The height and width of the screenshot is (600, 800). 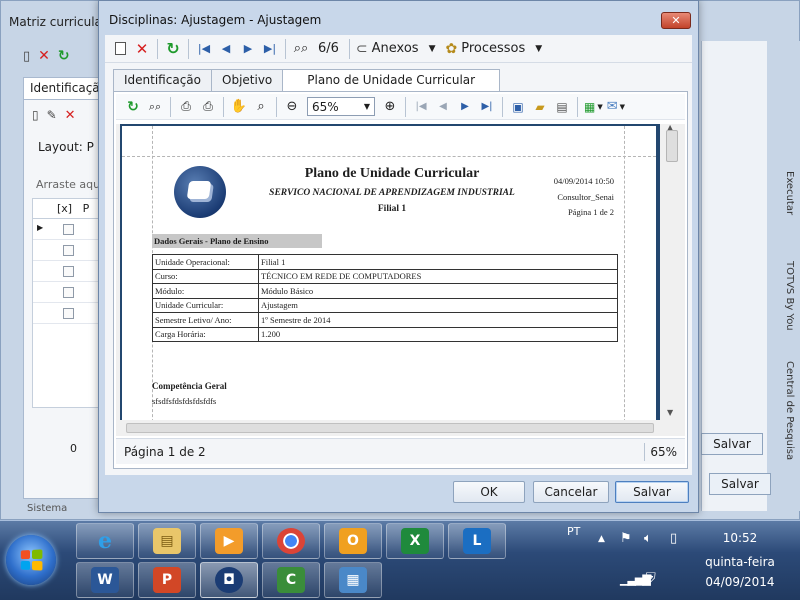 I want to click on delete-record-button: ✕, so click(x=142, y=49).